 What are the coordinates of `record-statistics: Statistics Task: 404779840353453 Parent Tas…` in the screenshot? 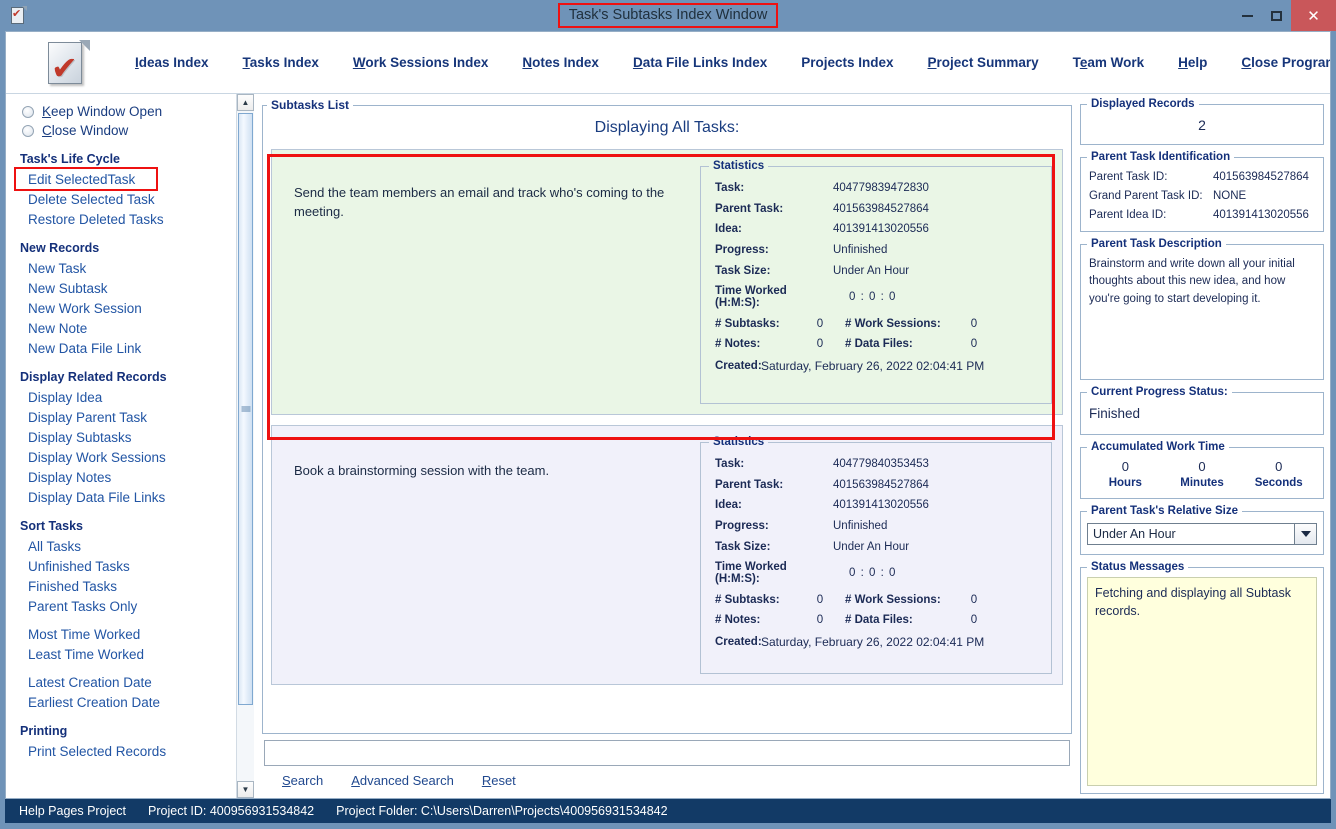 It's located at (876, 555).